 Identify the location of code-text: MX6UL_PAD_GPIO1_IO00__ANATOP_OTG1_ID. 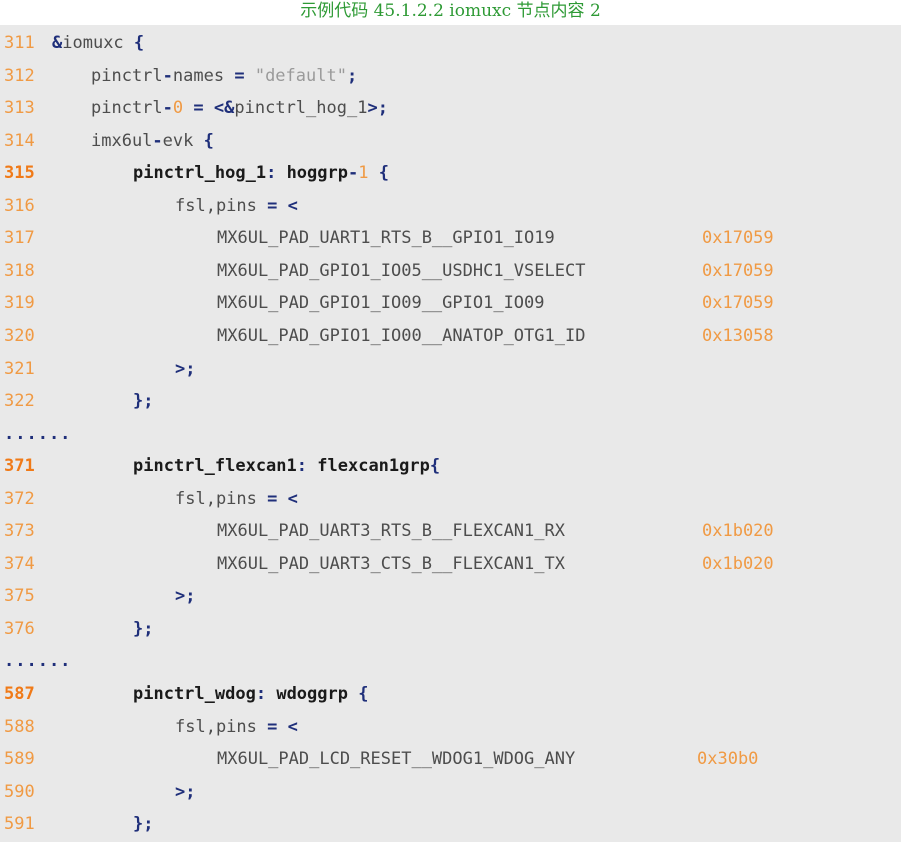
(401, 336).